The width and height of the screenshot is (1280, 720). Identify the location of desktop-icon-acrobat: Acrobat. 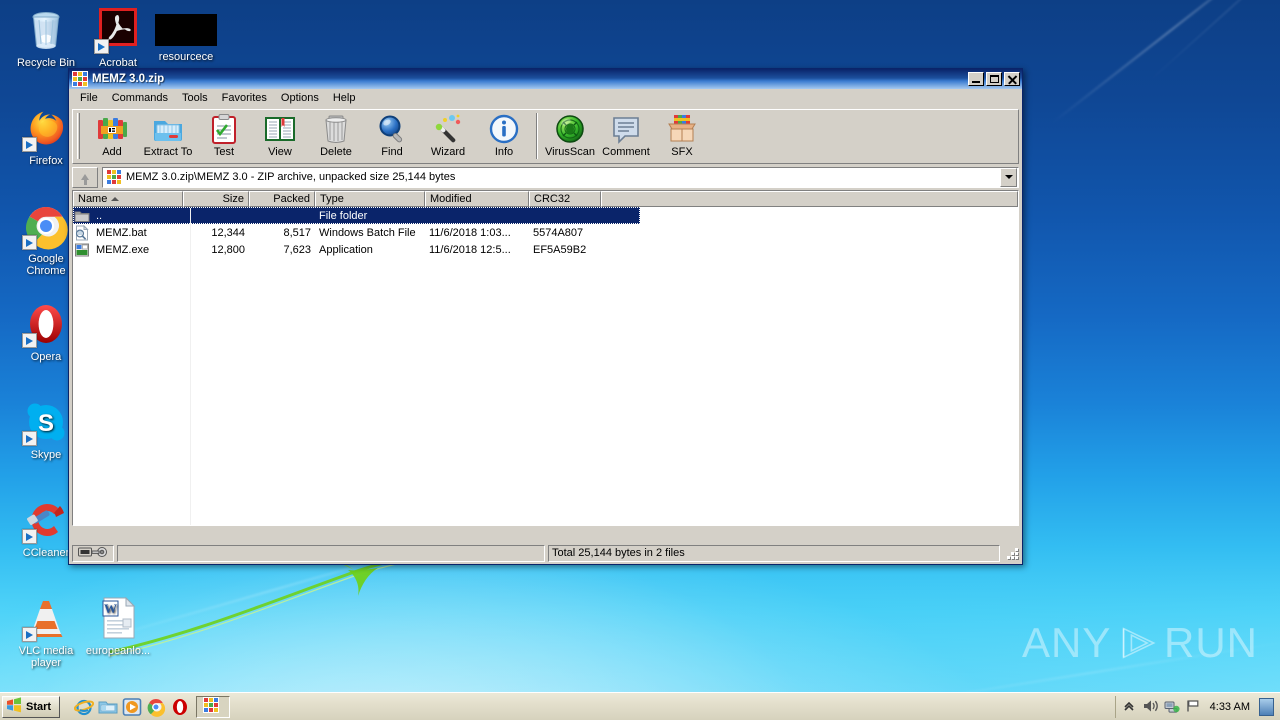
(118, 37).